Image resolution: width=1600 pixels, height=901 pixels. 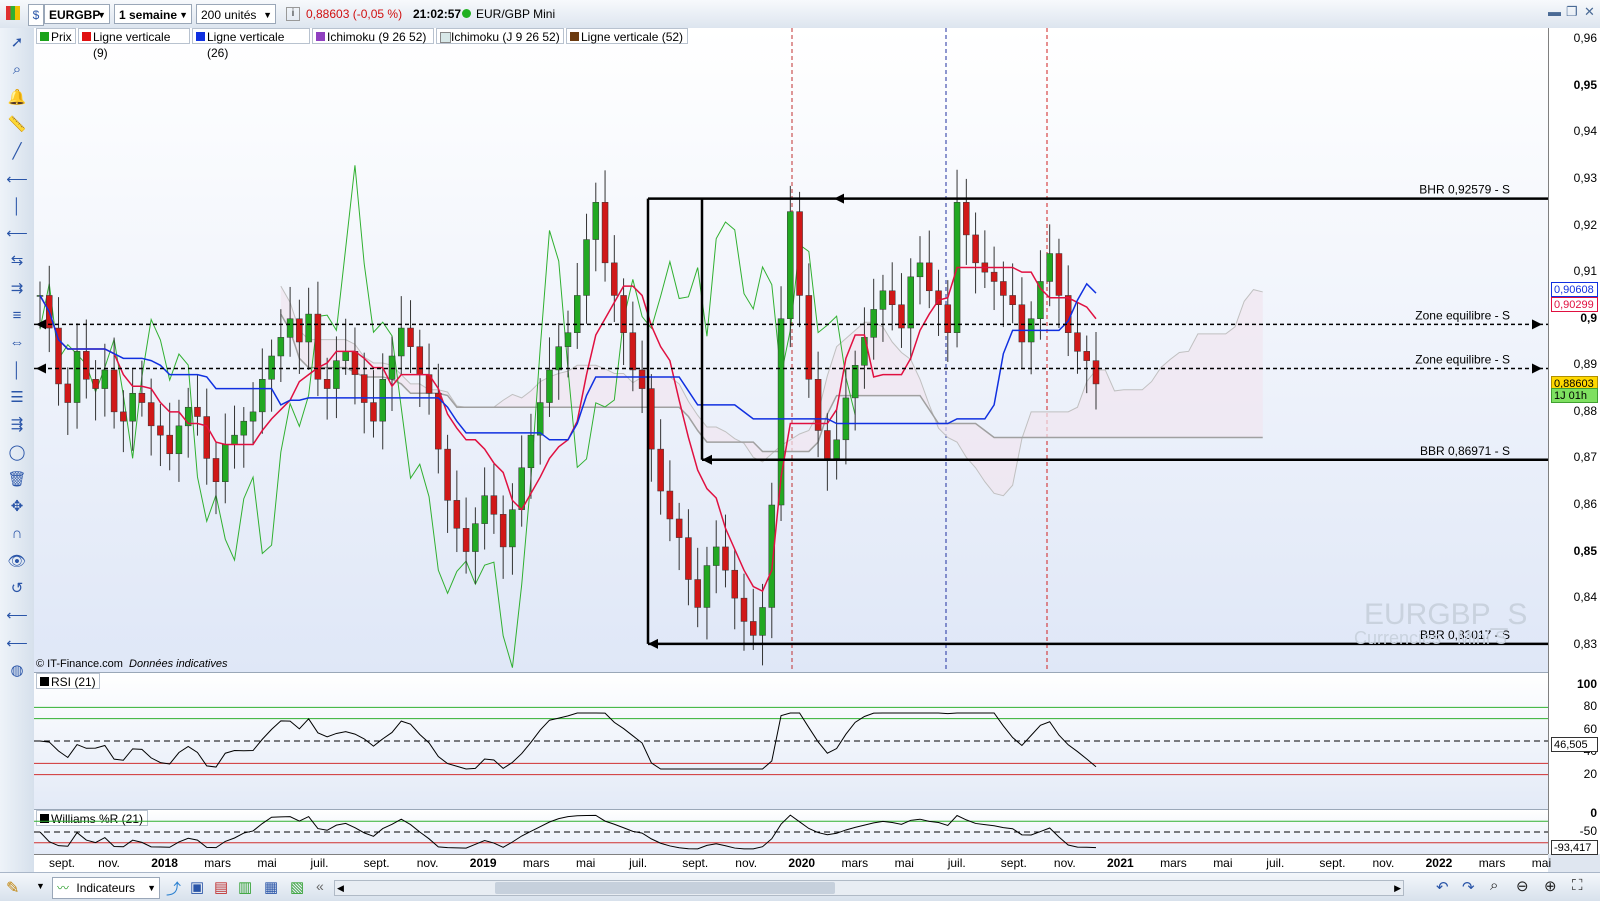 I want to click on minimize-icon: ▬, so click(x=1554, y=11).